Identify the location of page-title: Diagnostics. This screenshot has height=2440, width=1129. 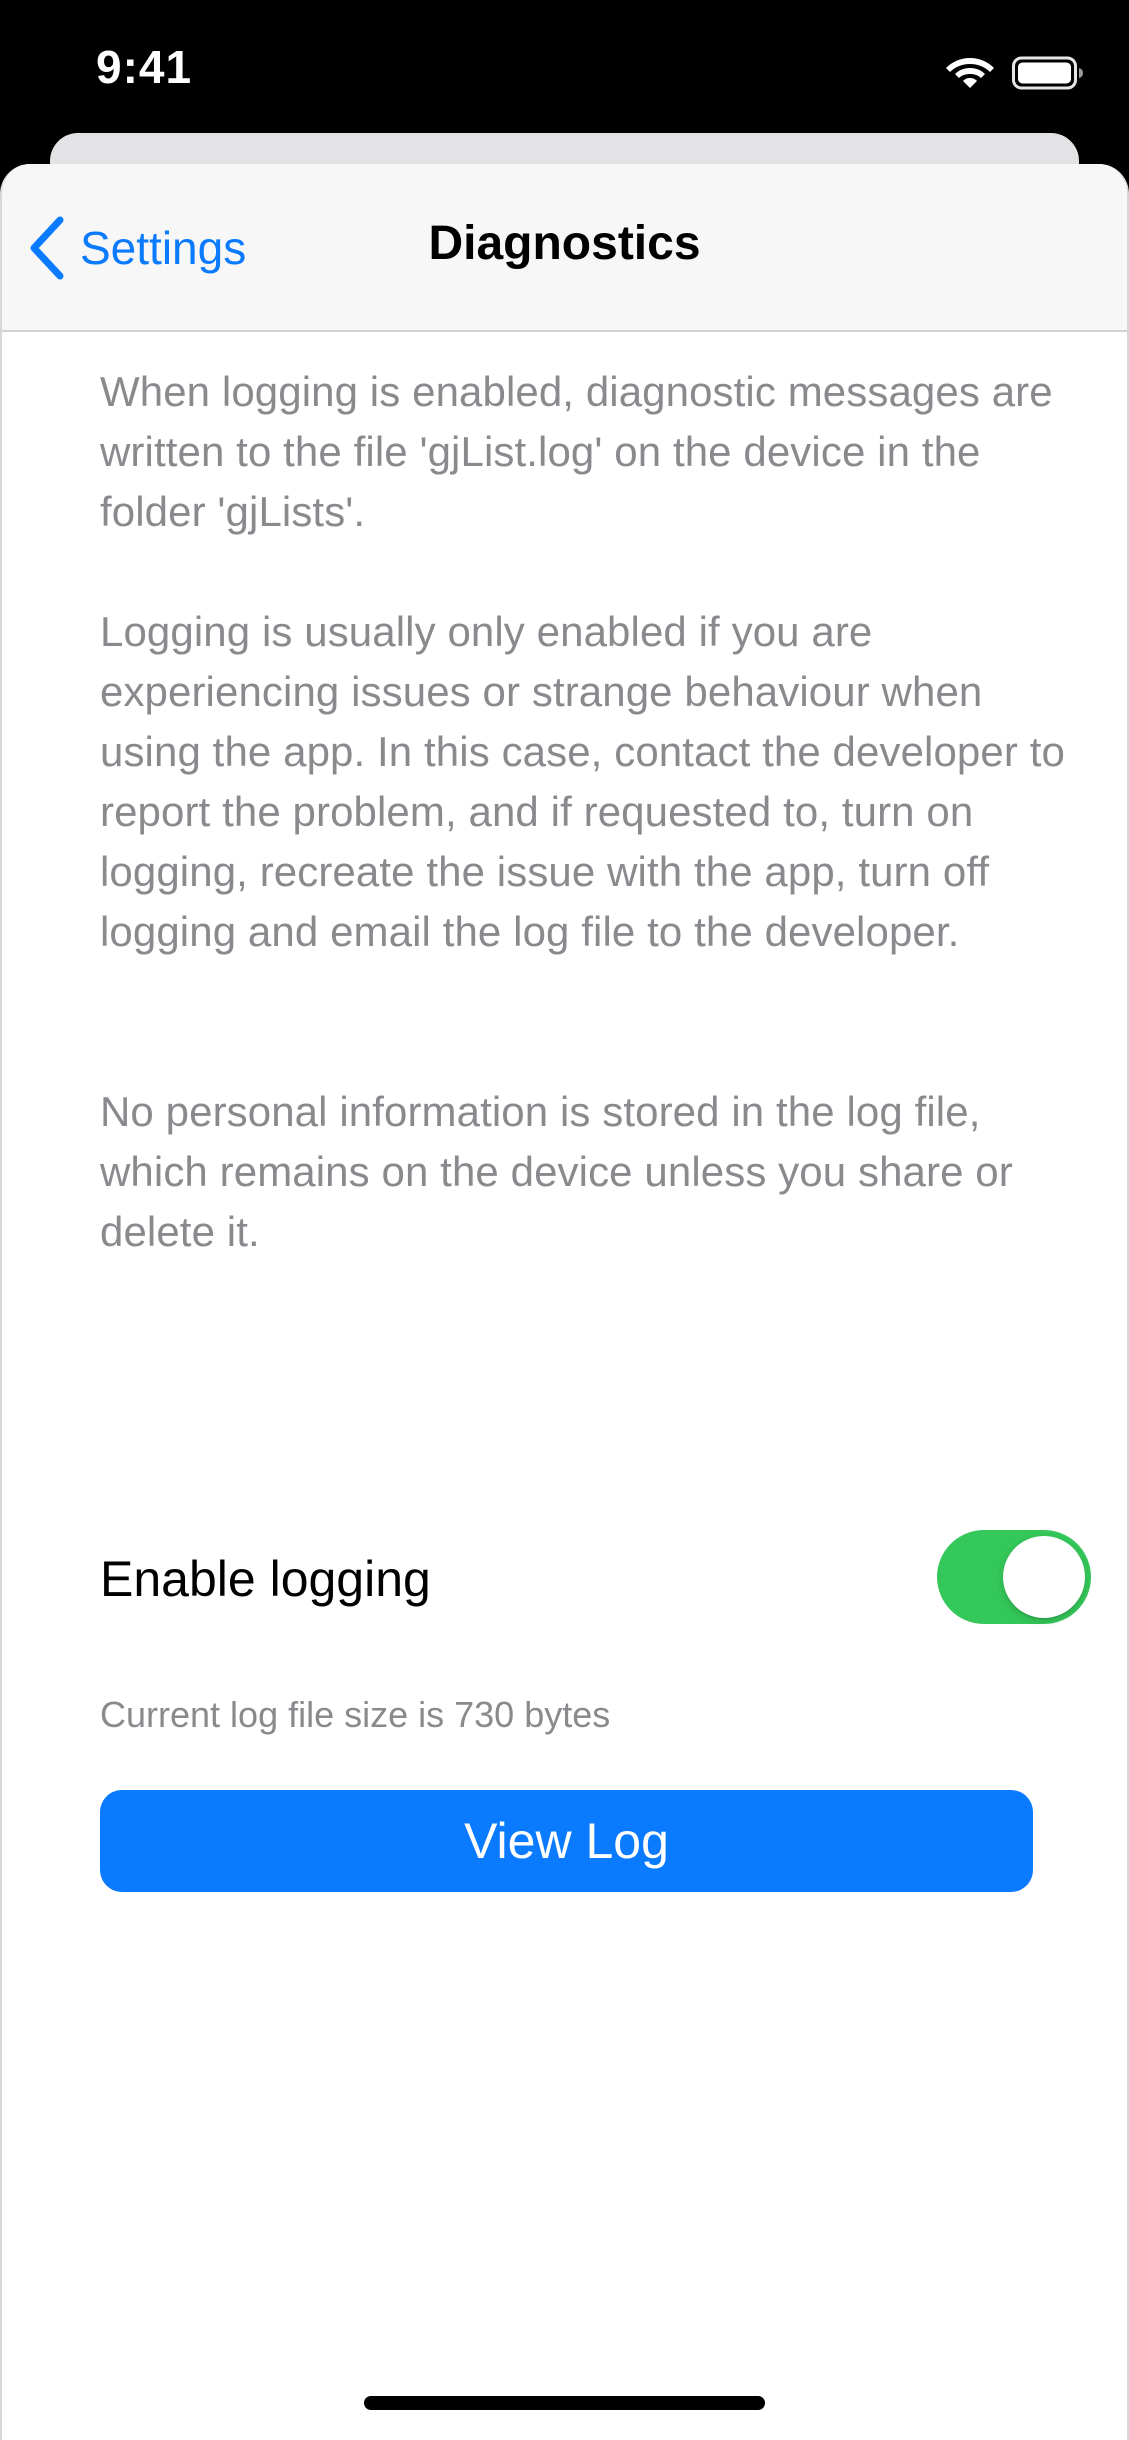
(564, 243).